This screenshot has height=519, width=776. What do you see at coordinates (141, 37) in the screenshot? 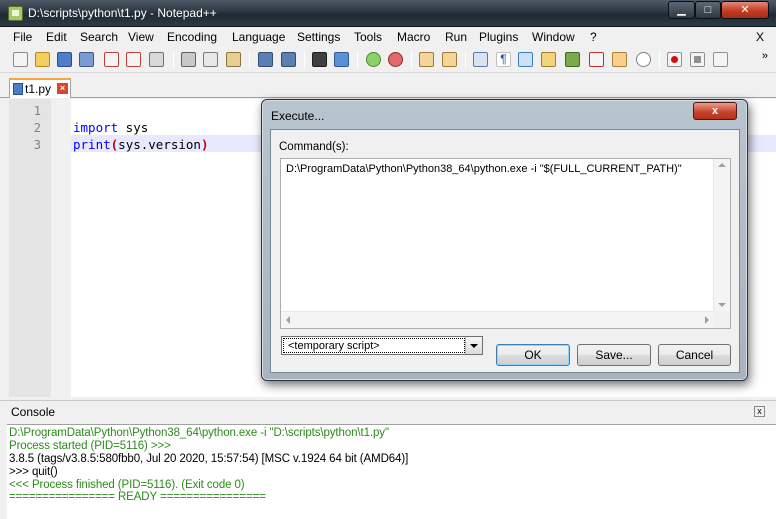
I see `menu-view: View` at bounding box center [141, 37].